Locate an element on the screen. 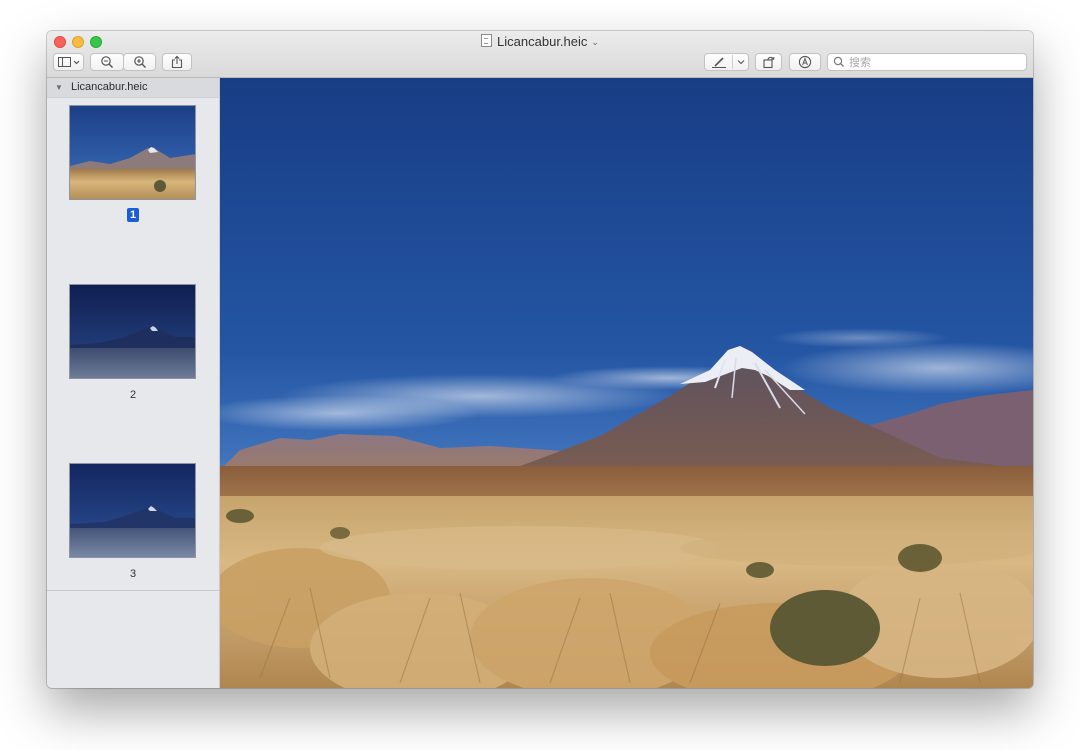  zoom-out-icon is located at coordinates (107, 62).